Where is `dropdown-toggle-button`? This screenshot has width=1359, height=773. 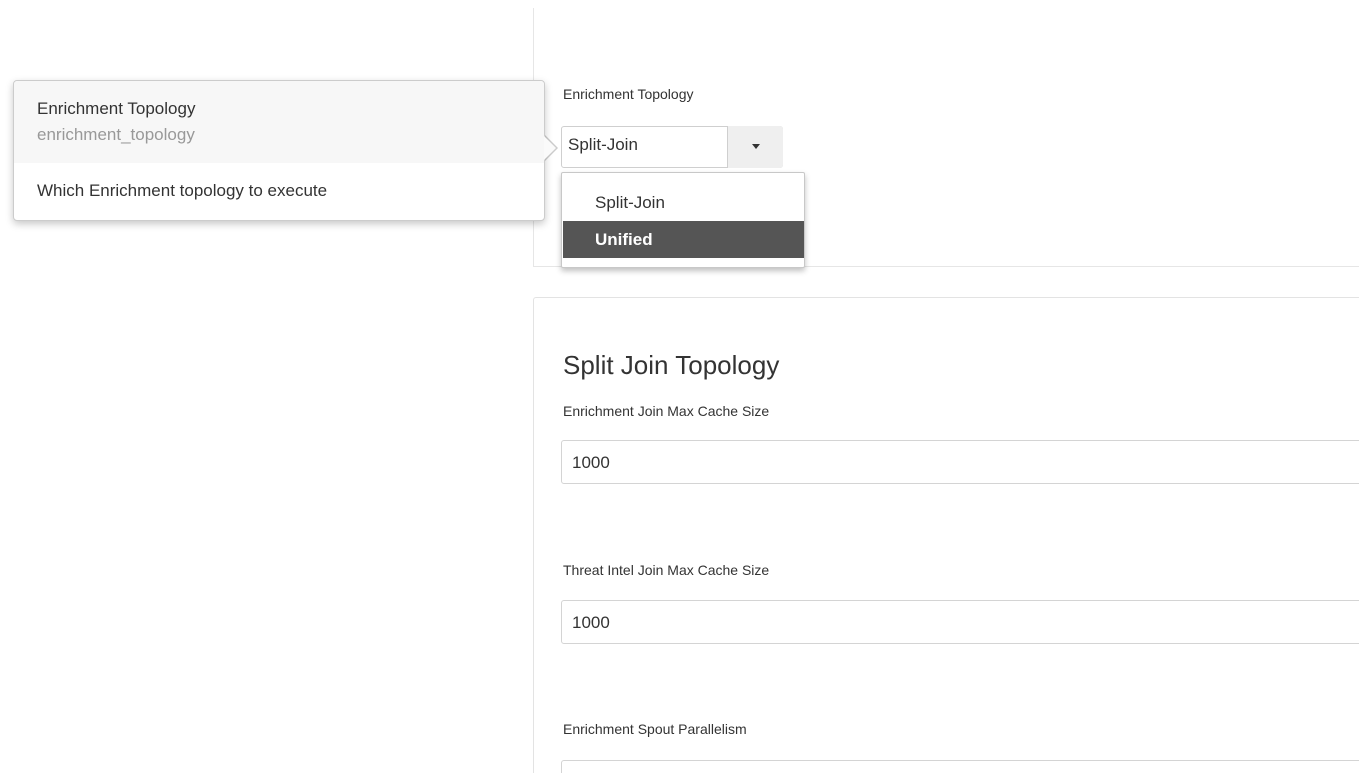 dropdown-toggle-button is located at coordinates (755, 147).